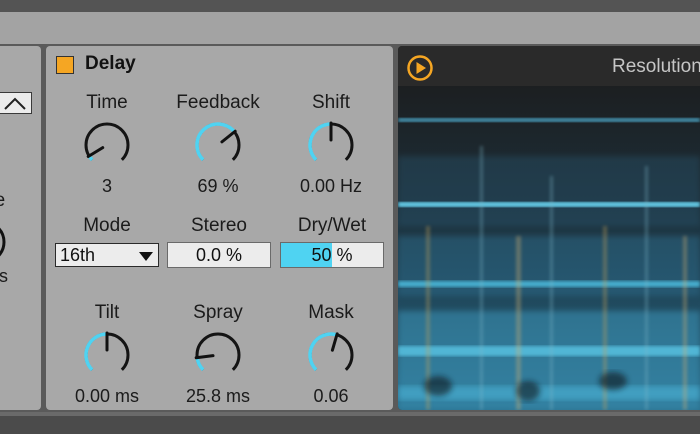  I want to click on stereo-field: 0.0 %, so click(219, 255).